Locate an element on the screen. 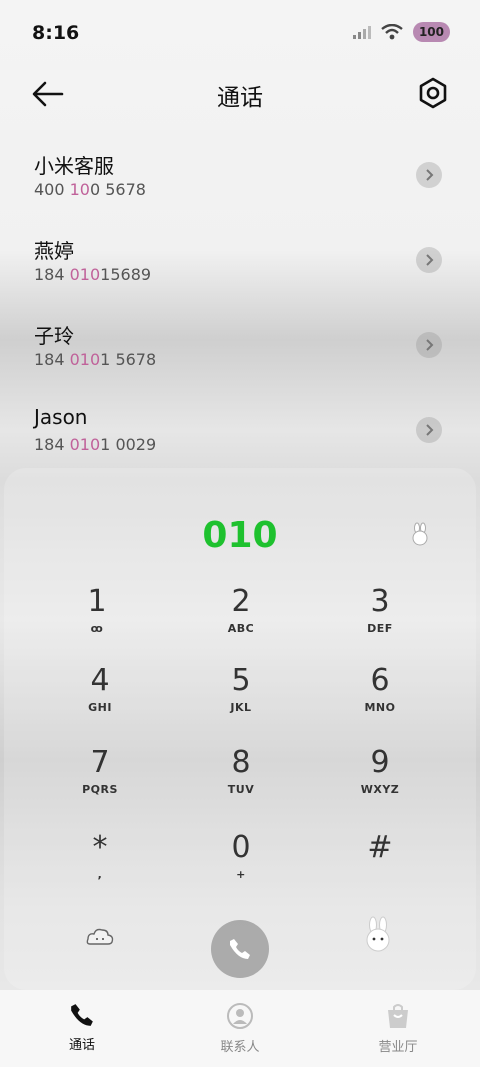 The height and width of the screenshot is (1067, 480). dial-key-star: *, is located at coordinates (100, 866).